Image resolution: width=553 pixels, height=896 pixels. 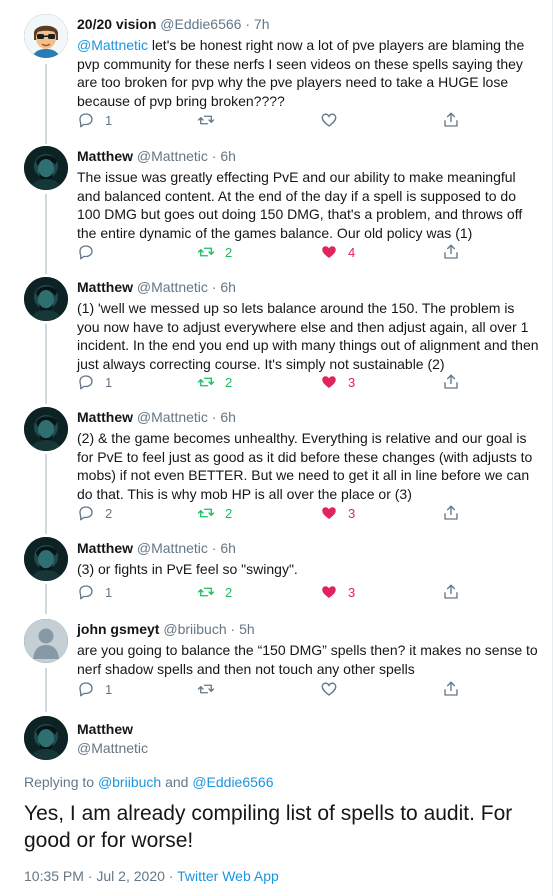 I want to click on mention-link: @briibuch, so click(x=129, y=782).